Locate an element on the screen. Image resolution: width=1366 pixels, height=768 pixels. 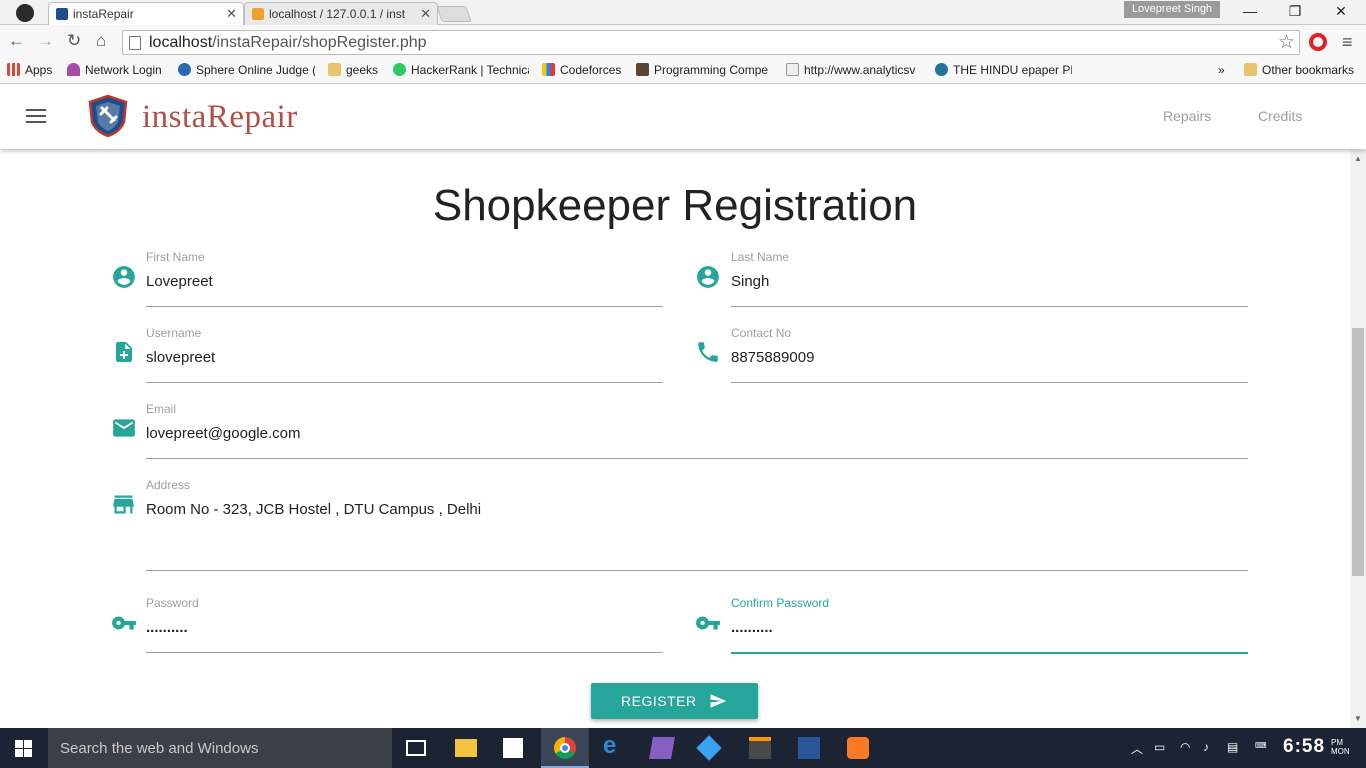
bookmark-spoj: Sphere Online Judge ( is located at coordinates (246, 70).